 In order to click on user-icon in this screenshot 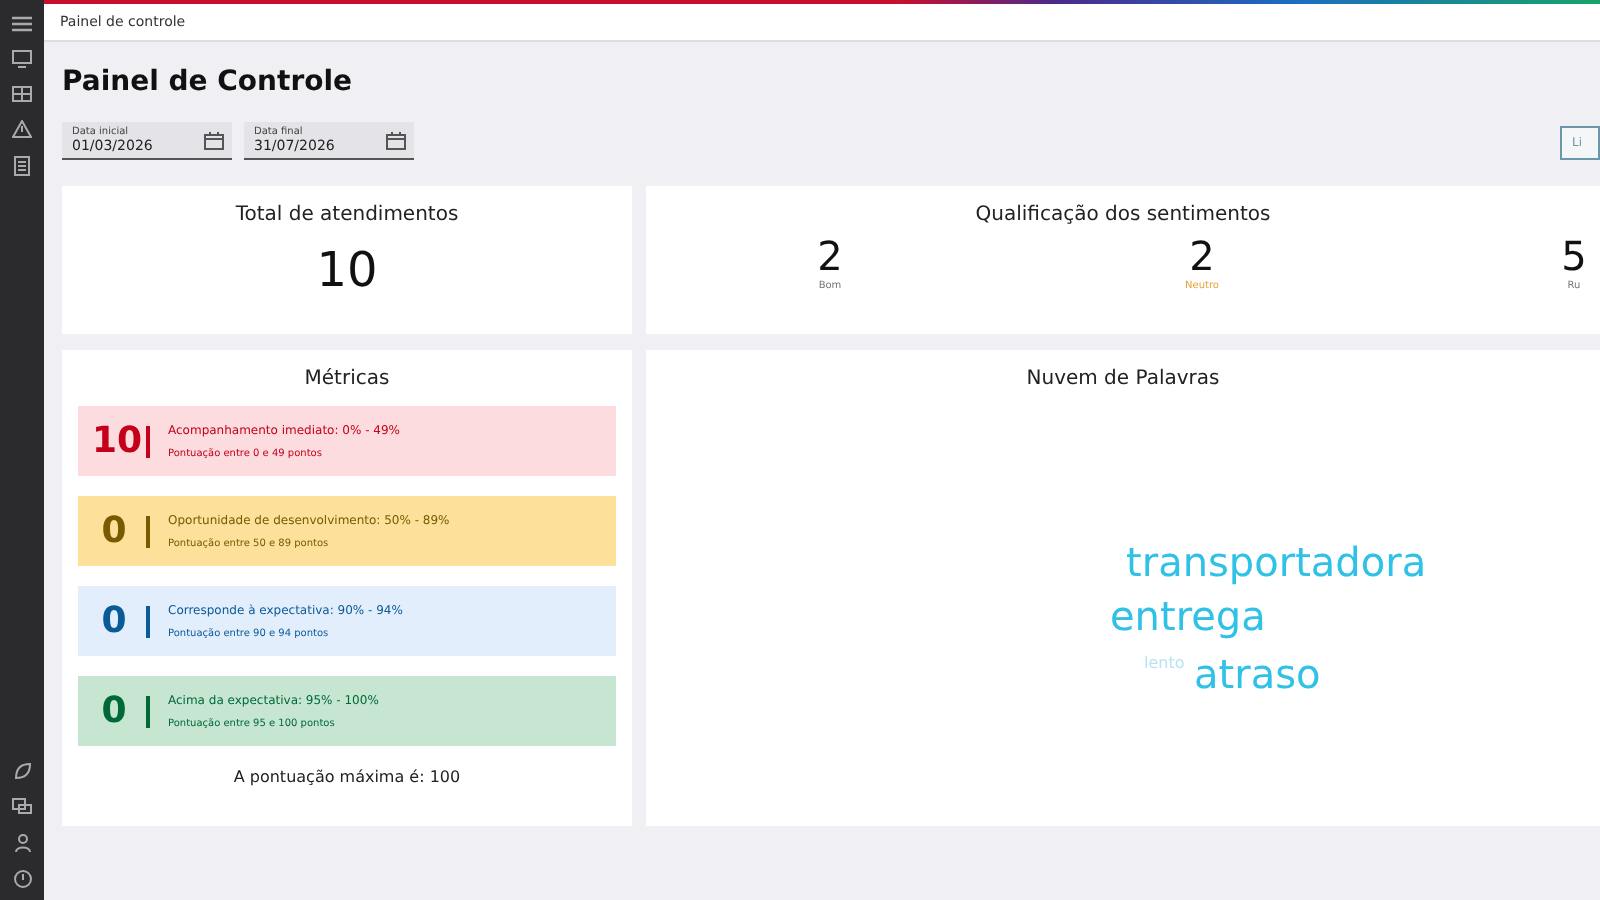, I will do `click(22, 843)`.